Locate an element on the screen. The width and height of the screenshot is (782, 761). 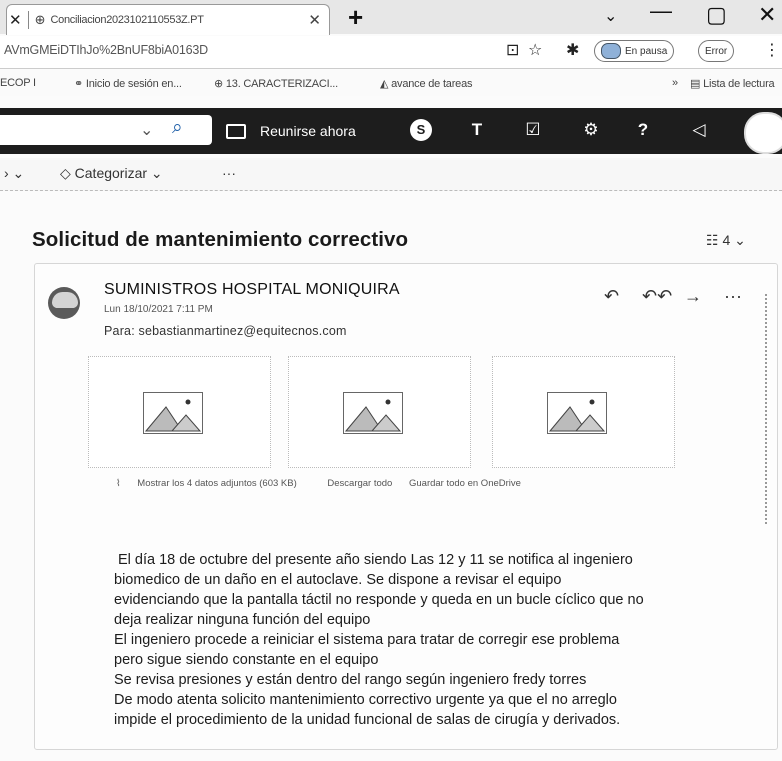
error-label: Error is located at coordinates (716, 51).